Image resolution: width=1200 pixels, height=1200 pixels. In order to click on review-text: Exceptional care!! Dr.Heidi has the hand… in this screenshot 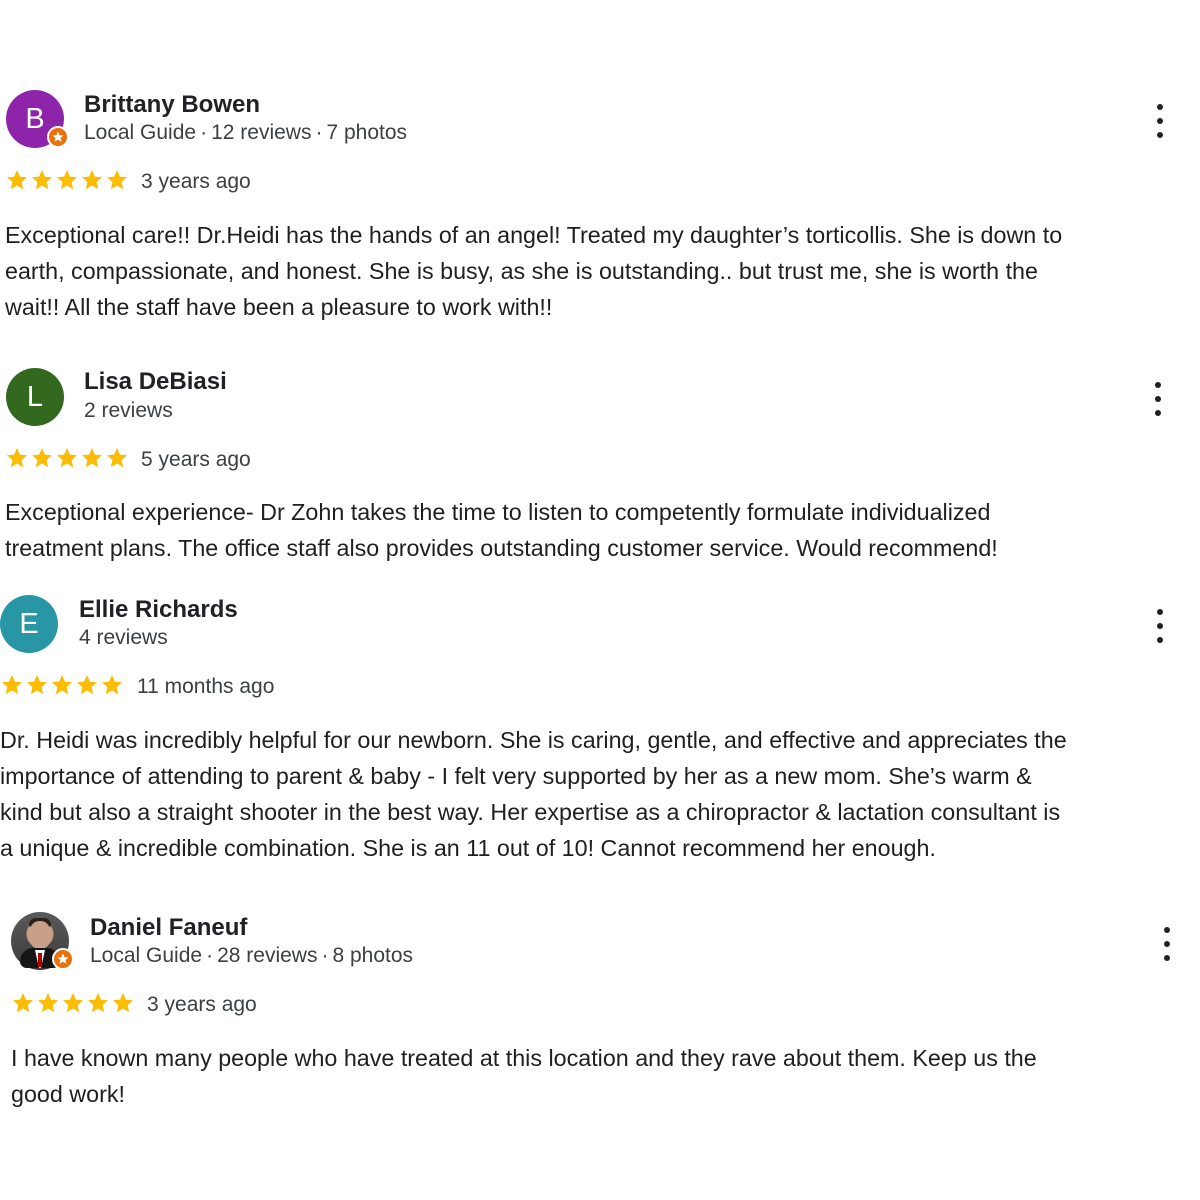, I will do `click(533, 271)`.